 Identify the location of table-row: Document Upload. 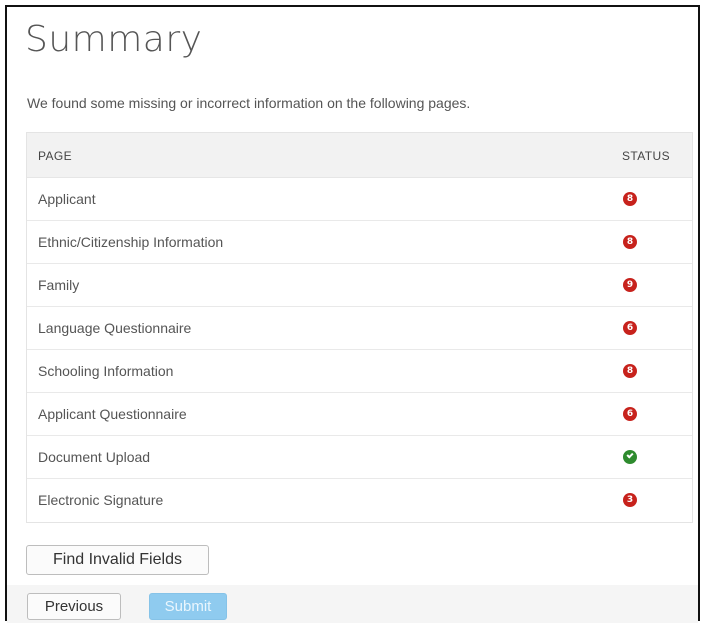
(359, 457).